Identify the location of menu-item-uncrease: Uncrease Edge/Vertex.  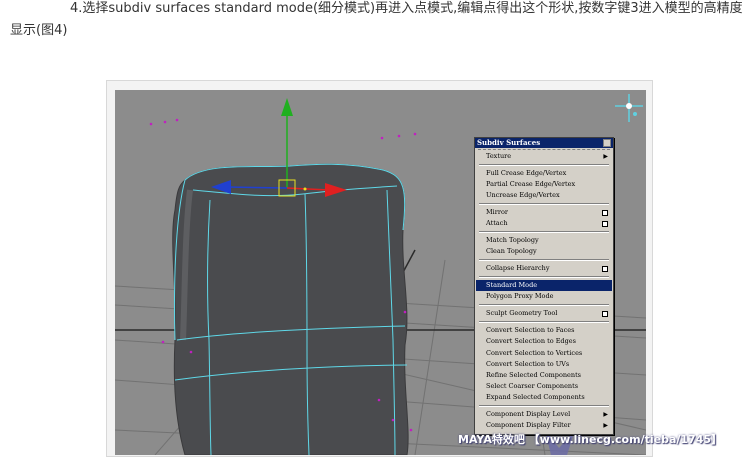
(544, 195).